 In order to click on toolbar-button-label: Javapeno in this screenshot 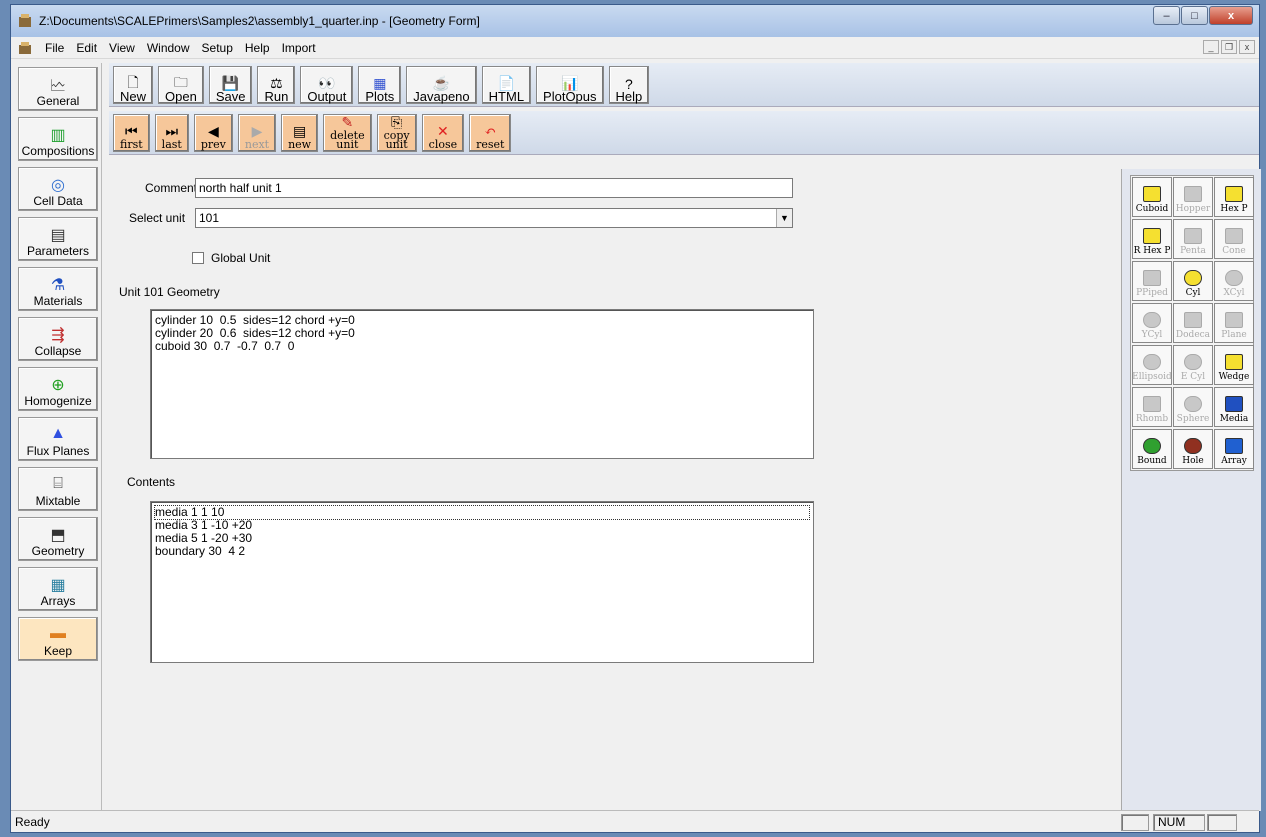, I will do `click(441, 96)`.